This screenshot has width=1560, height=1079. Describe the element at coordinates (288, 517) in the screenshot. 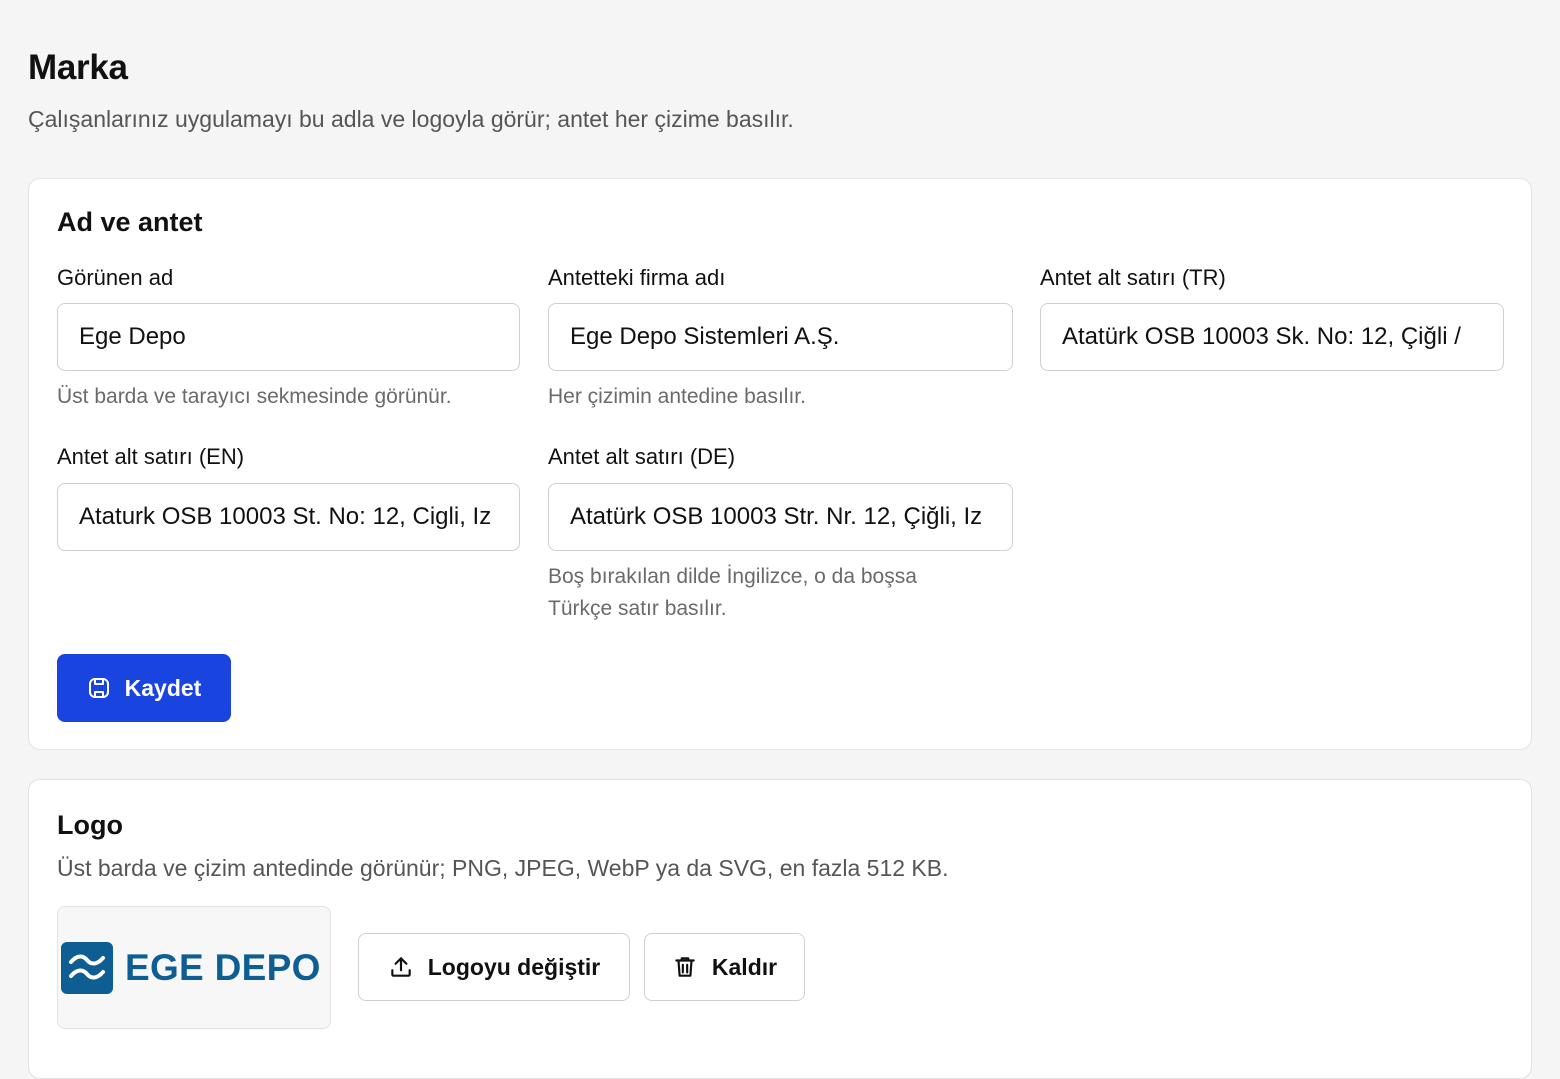

I see `subline-en-input` at that location.